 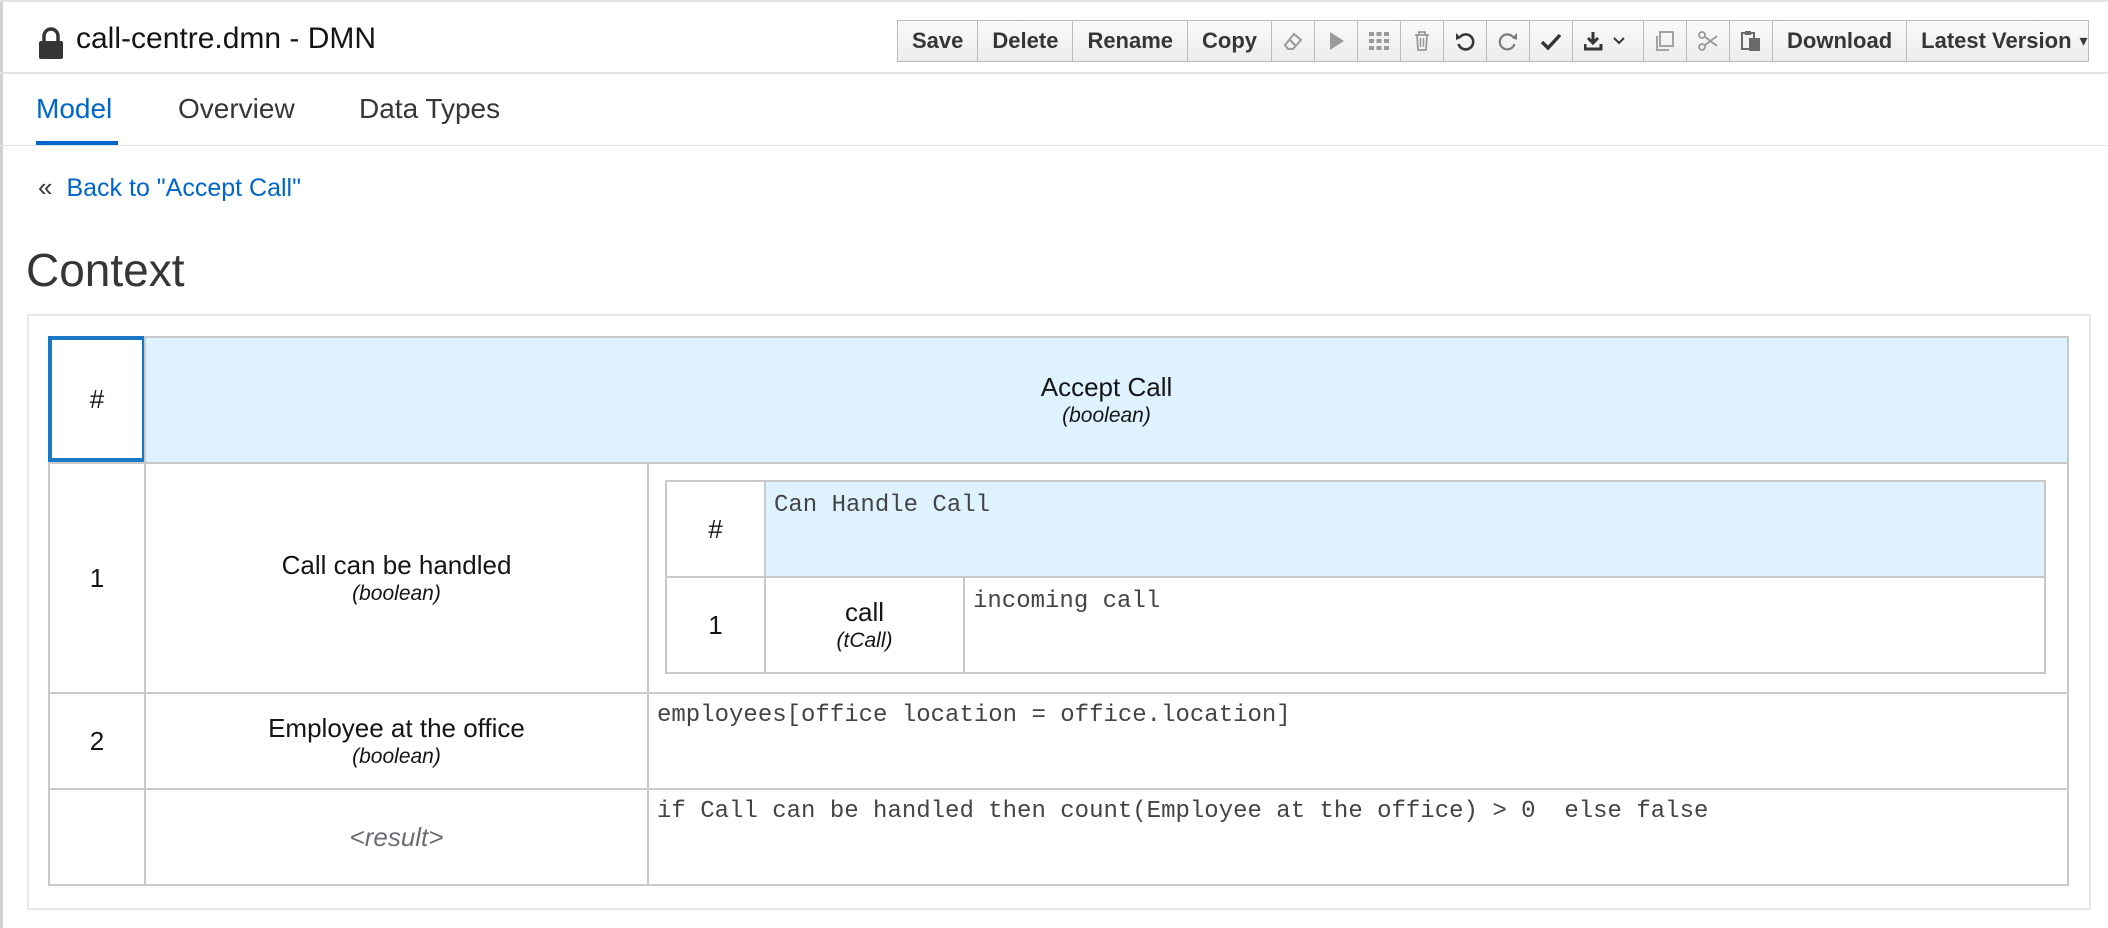 What do you see at coordinates (1106, 415) in the screenshot?
I see `context-type: (boolean)` at bounding box center [1106, 415].